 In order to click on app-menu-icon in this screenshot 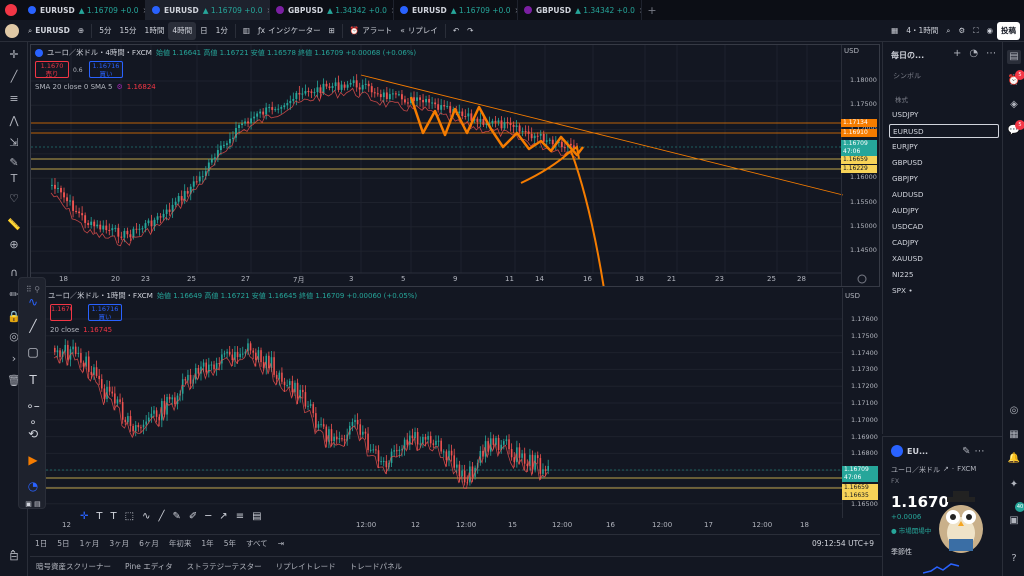, I will do `click(11, 10)`.